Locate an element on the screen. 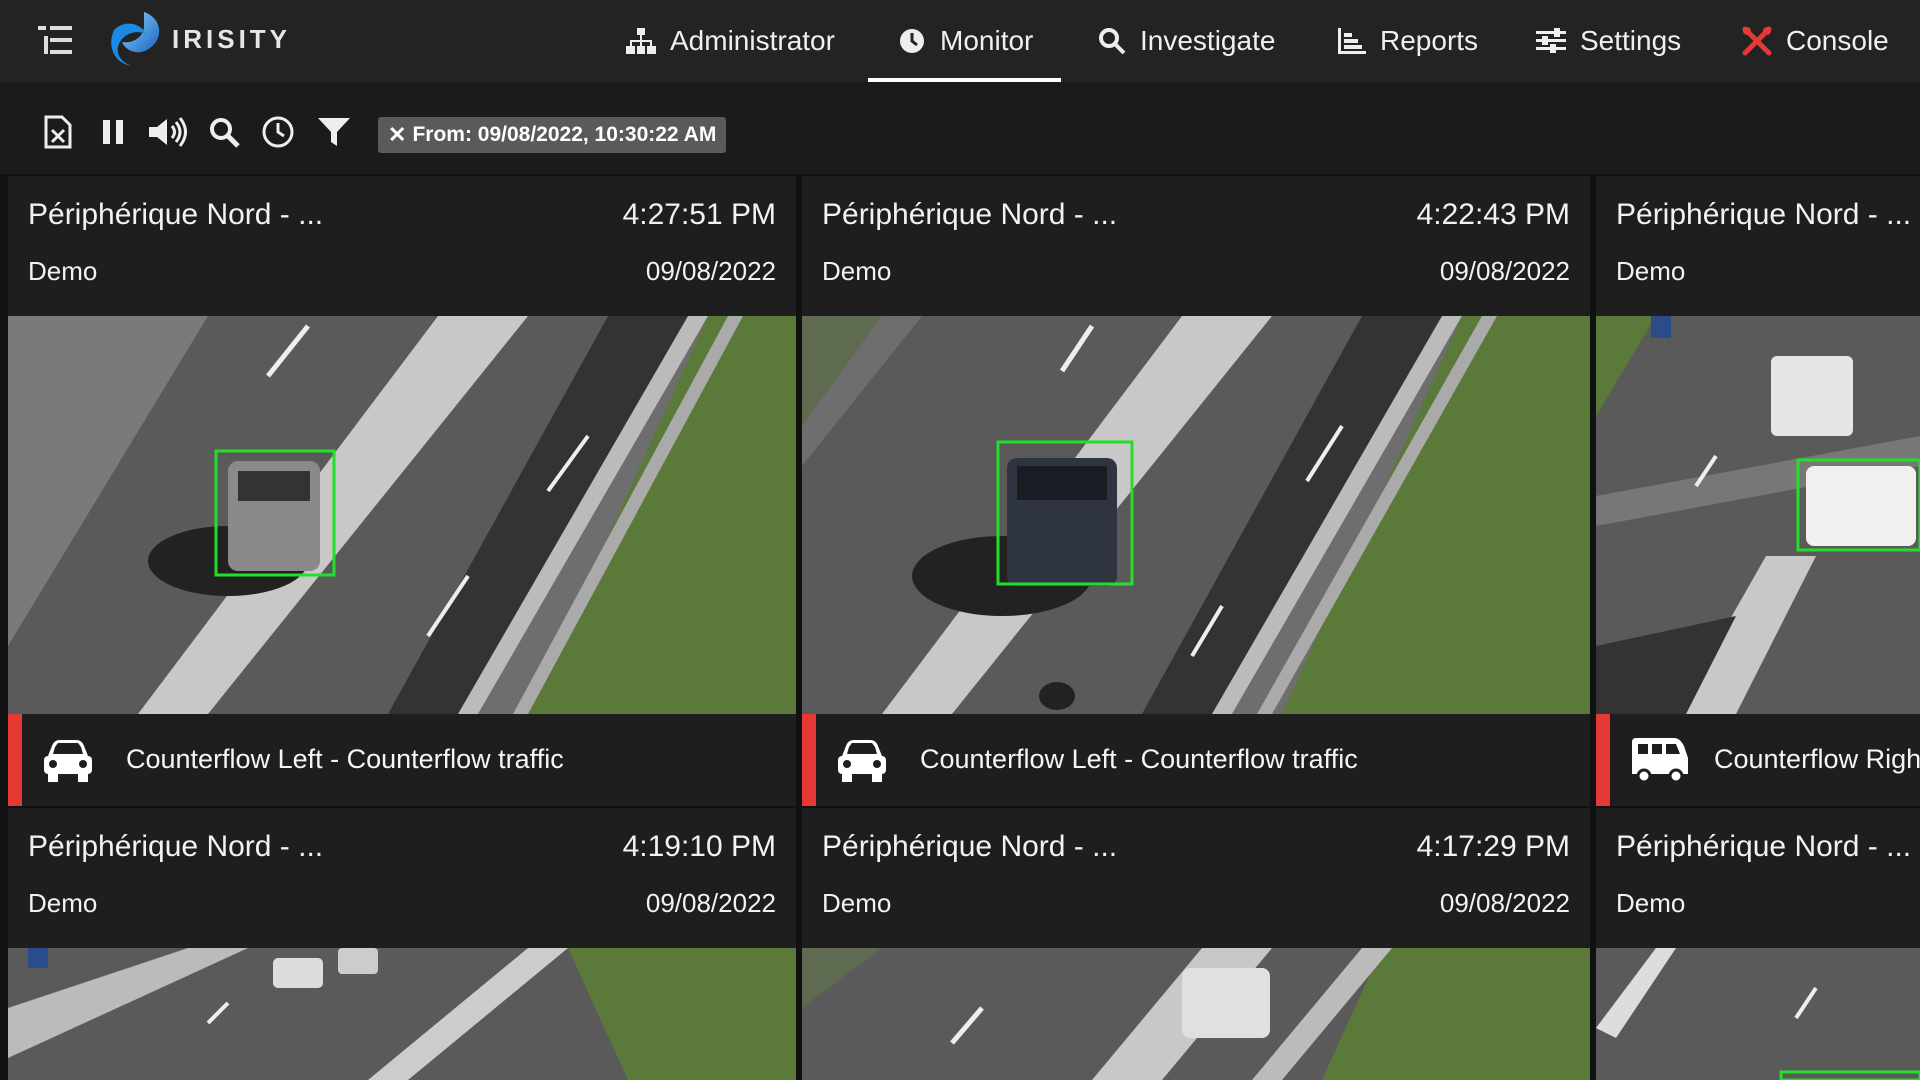  event-footer: Counterflow Righ is located at coordinates (1758, 760).